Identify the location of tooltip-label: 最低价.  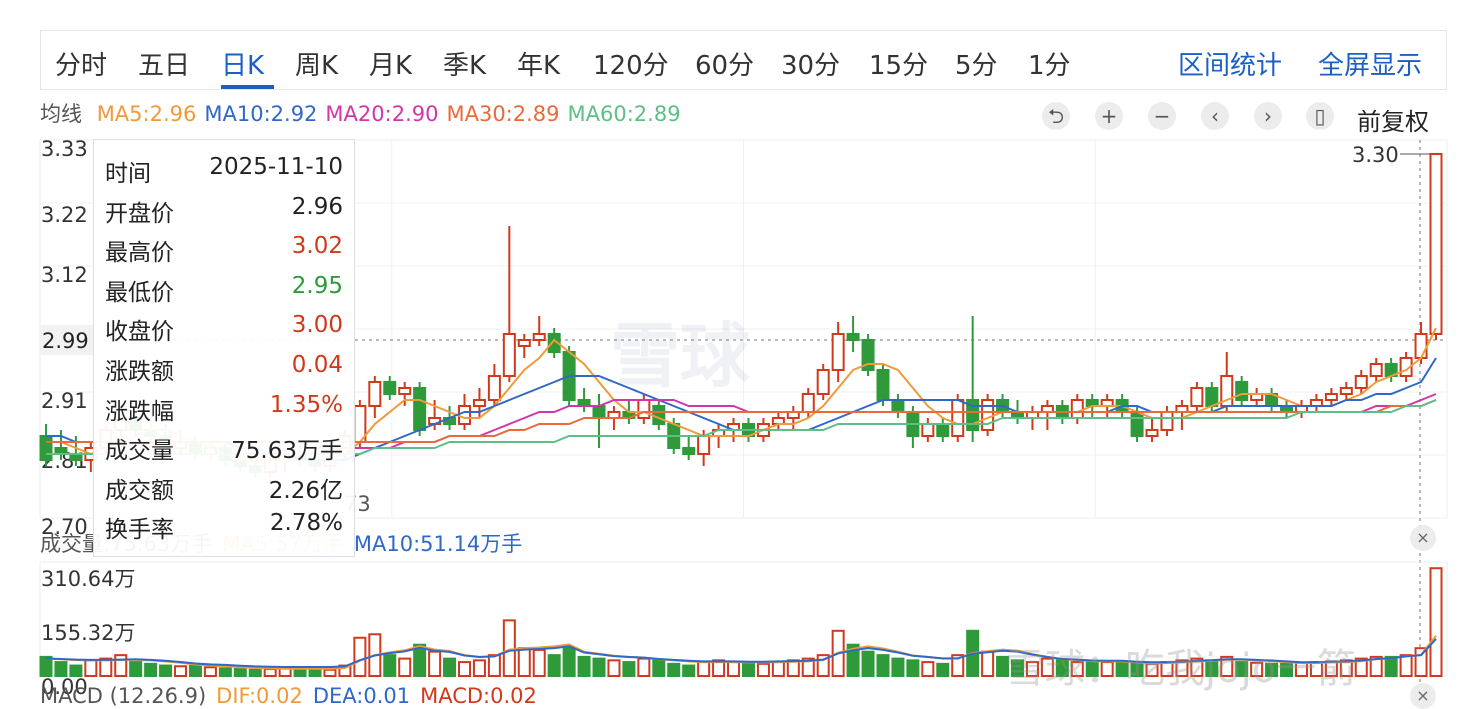
(139, 292).